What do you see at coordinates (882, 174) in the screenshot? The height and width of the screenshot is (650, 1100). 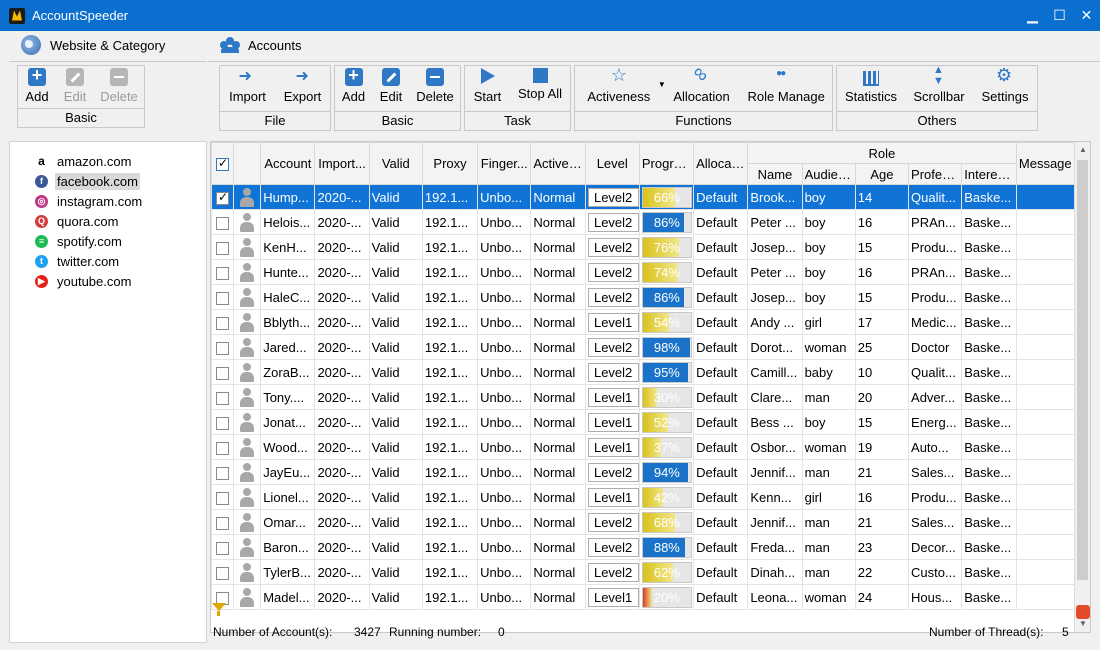 I see `col-age: Age` at bounding box center [882, 174].